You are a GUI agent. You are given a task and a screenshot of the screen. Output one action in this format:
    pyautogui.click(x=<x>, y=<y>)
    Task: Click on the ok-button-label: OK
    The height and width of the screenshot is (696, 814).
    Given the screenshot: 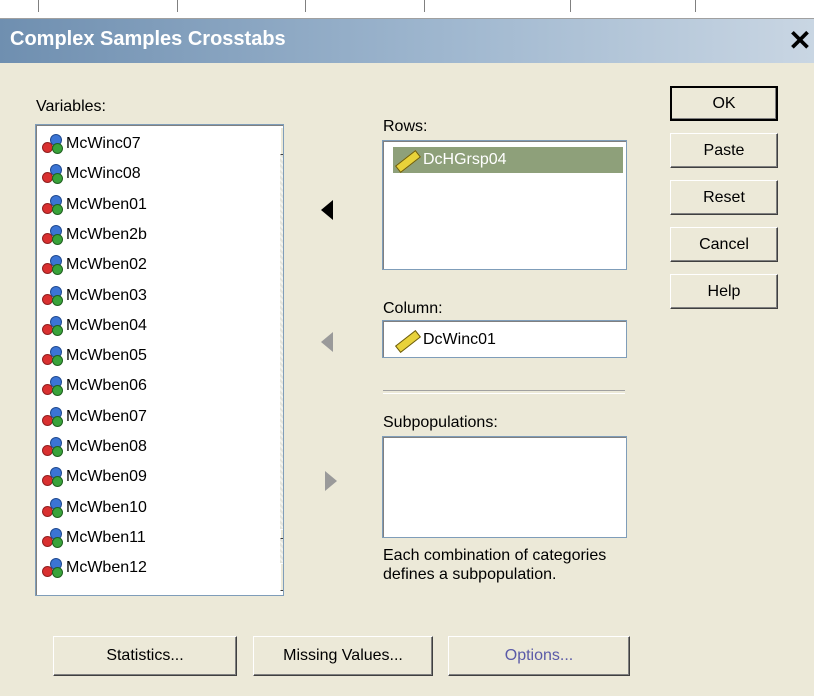 What is the action you would take?
    pyautogui.click(x=724, y=103)
    